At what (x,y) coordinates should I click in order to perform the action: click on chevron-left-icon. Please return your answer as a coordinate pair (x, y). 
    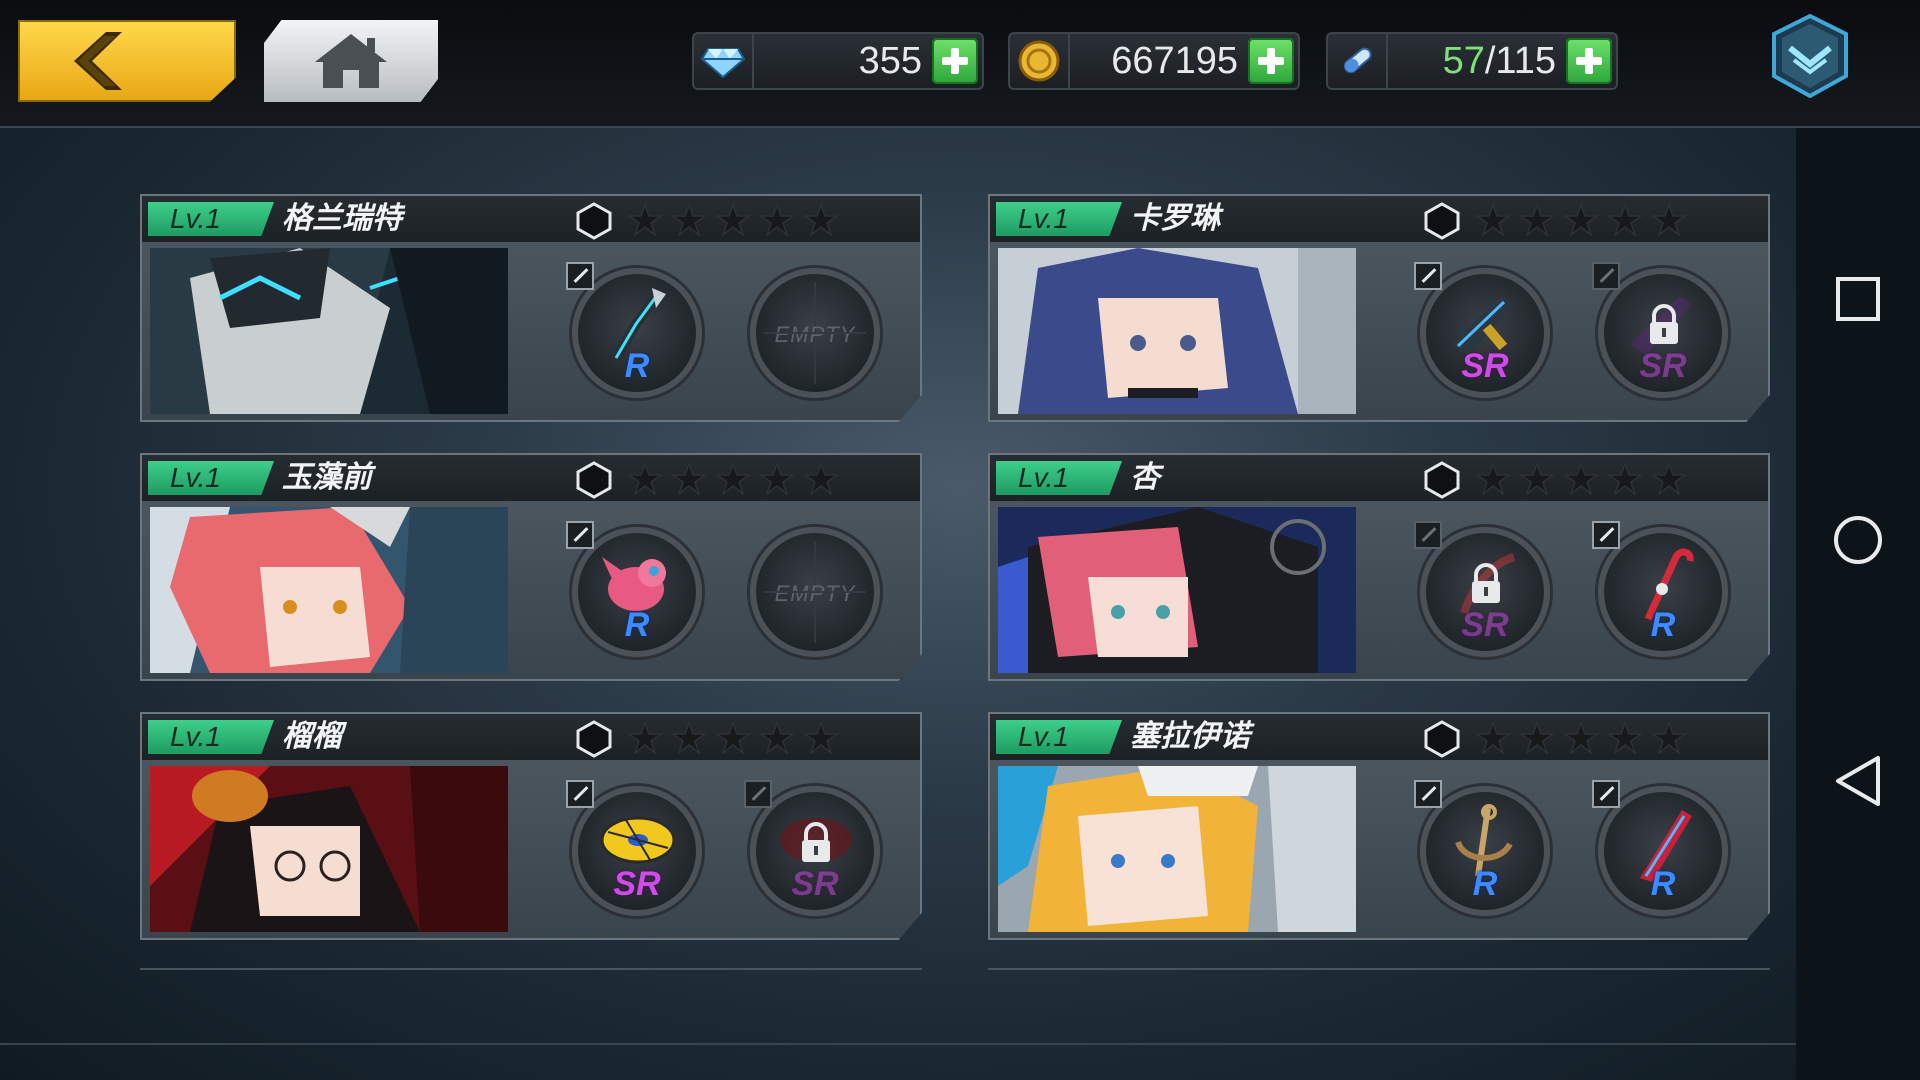
    Looking at the image, I should click on (98, 61).